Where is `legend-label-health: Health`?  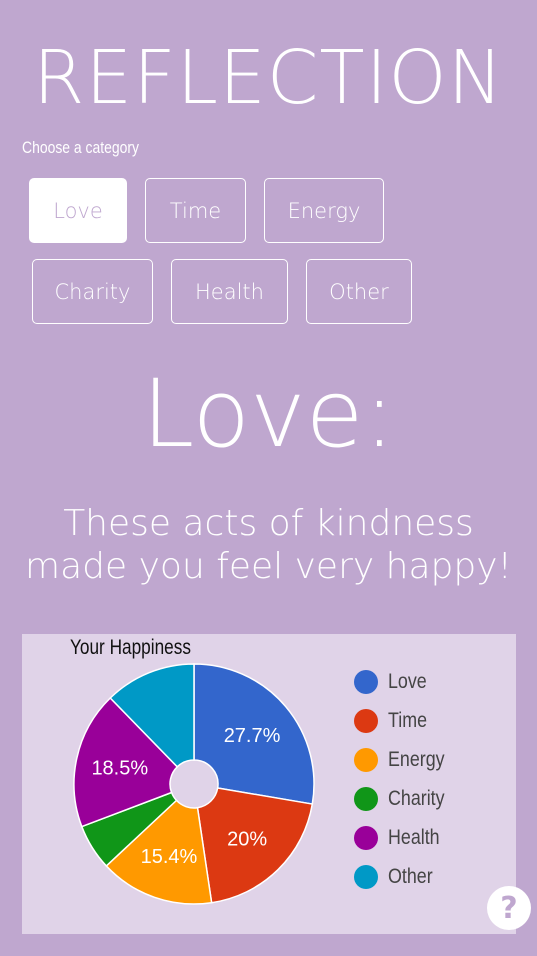
legend-label-health: Health is located at coordinates (414, 837).